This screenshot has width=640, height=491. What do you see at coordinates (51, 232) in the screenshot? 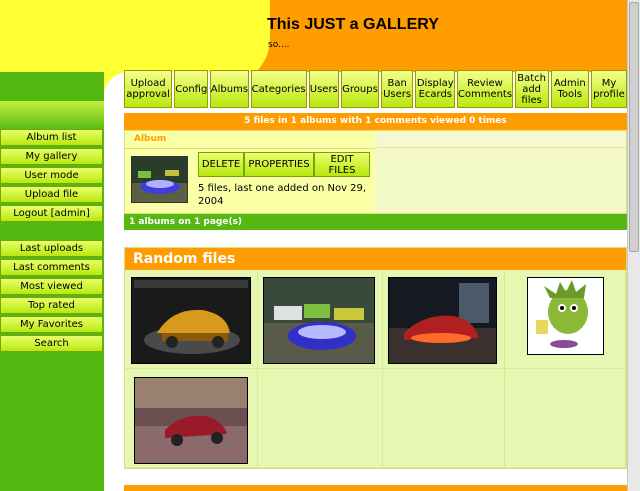
I see `side-nav-spacer` at bounding box center [51, 232].